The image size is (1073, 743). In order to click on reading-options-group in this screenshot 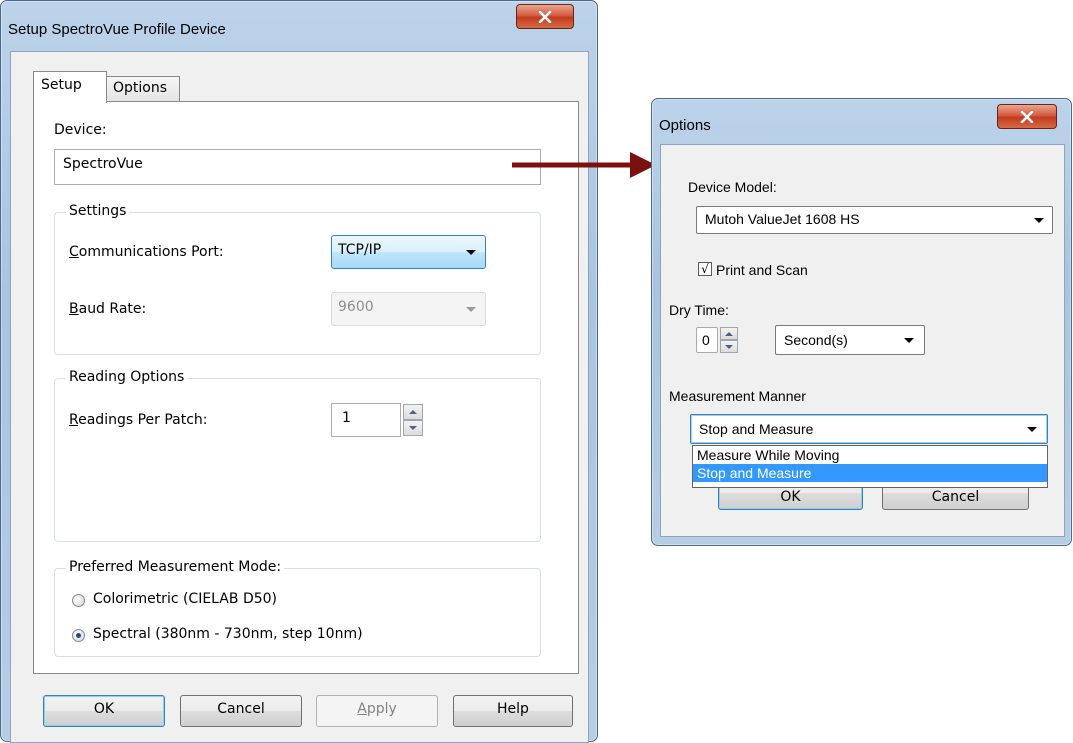, I will do `click(297, 460)`.